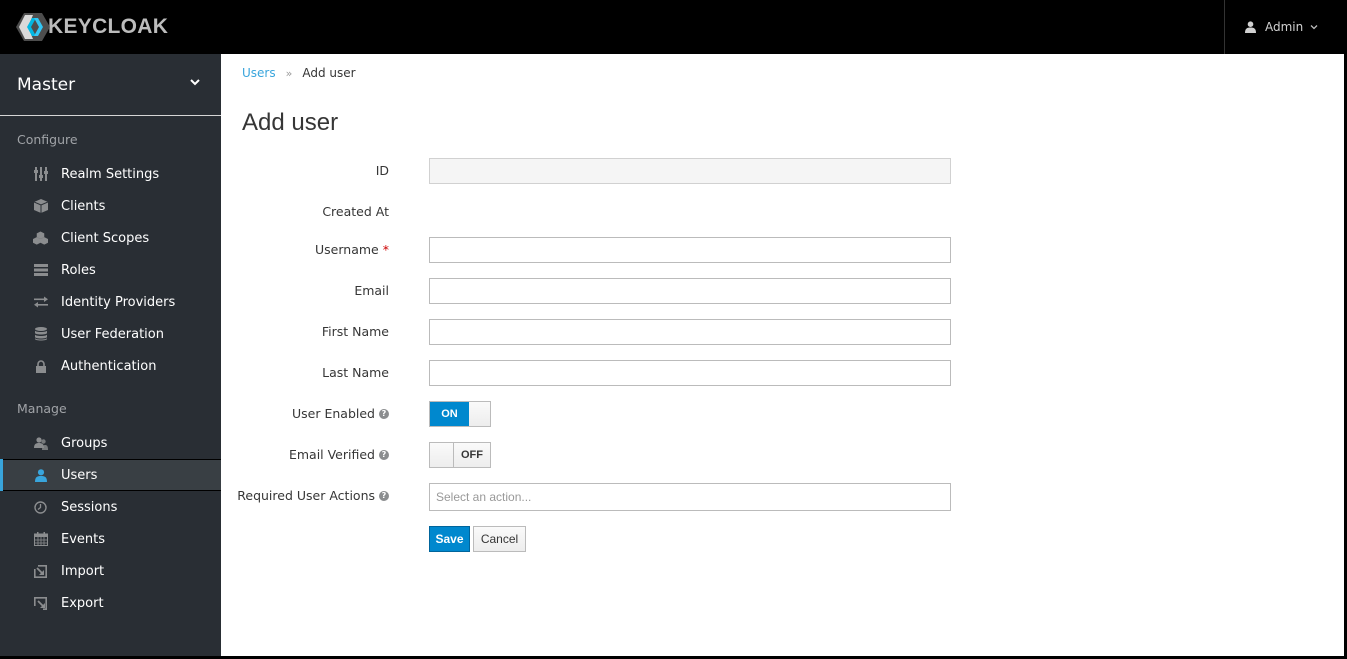 This screenshot has width=1347, height=659. Describe the element at coordinates (83, 571) in the screenshot. I see `sidebar-item-label: Import` at that location.